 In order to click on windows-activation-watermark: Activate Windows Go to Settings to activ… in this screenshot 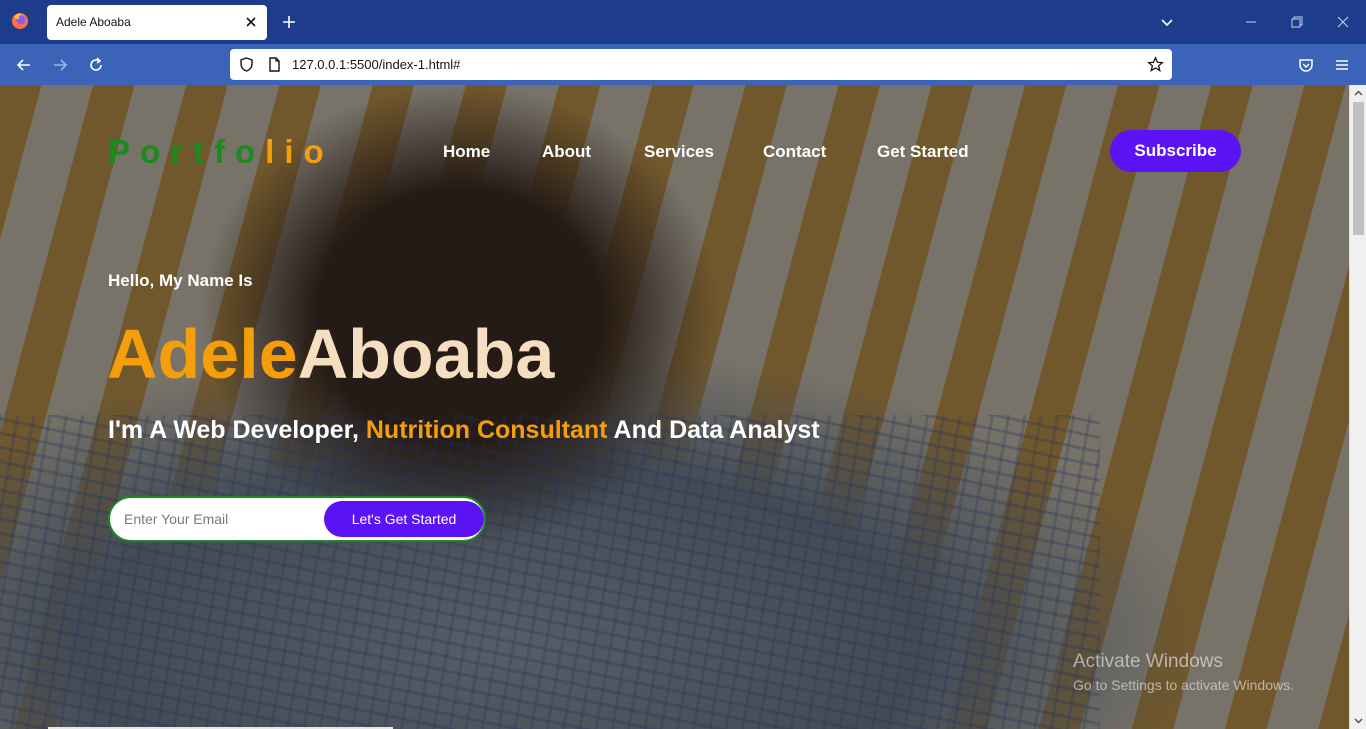, I will do `click(1183, 672)`.